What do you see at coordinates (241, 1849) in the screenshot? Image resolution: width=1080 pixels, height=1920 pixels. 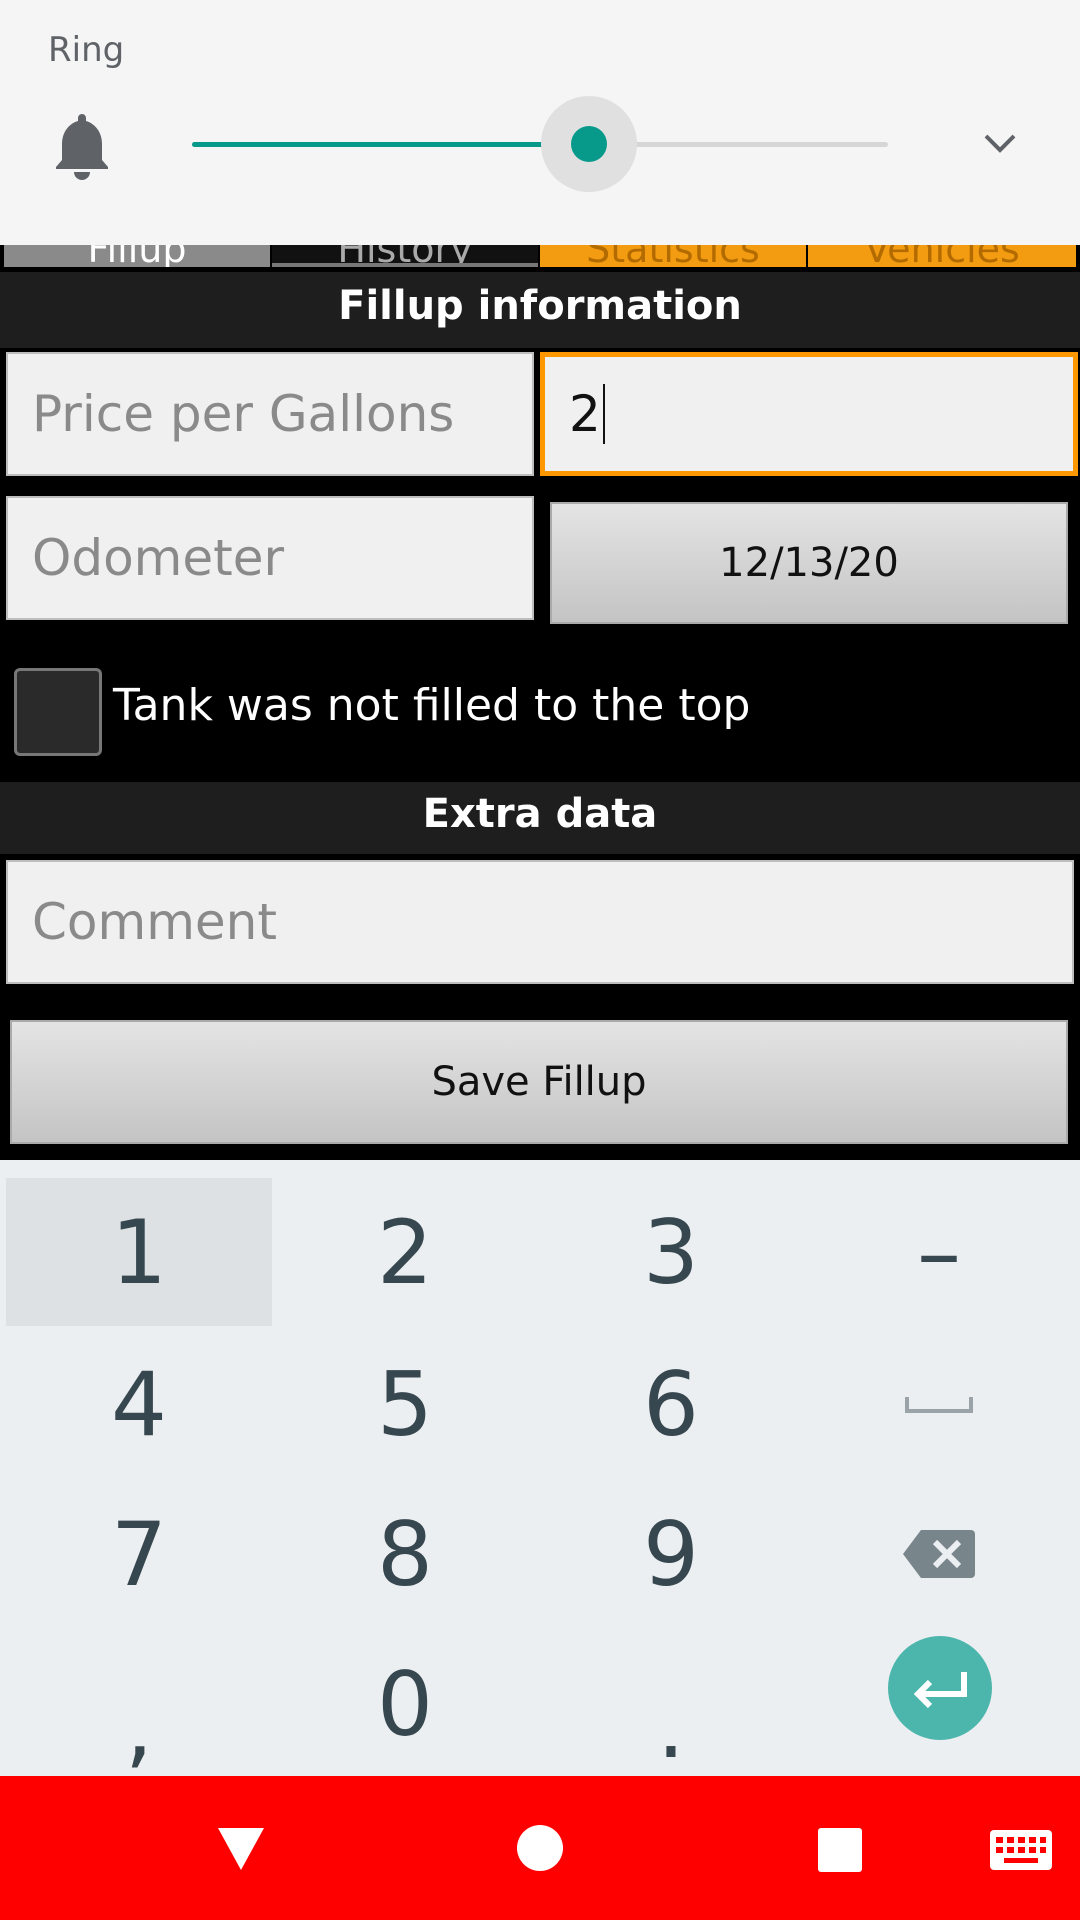 I see `back-icon` at bounding box center [241, 1849].